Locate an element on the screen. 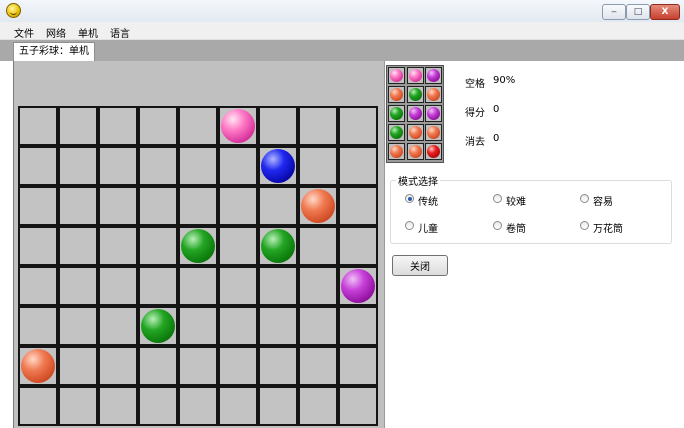 This screenshot has width=684, height=428. cleared-label: 消去 is located at coordinates (475, 142).